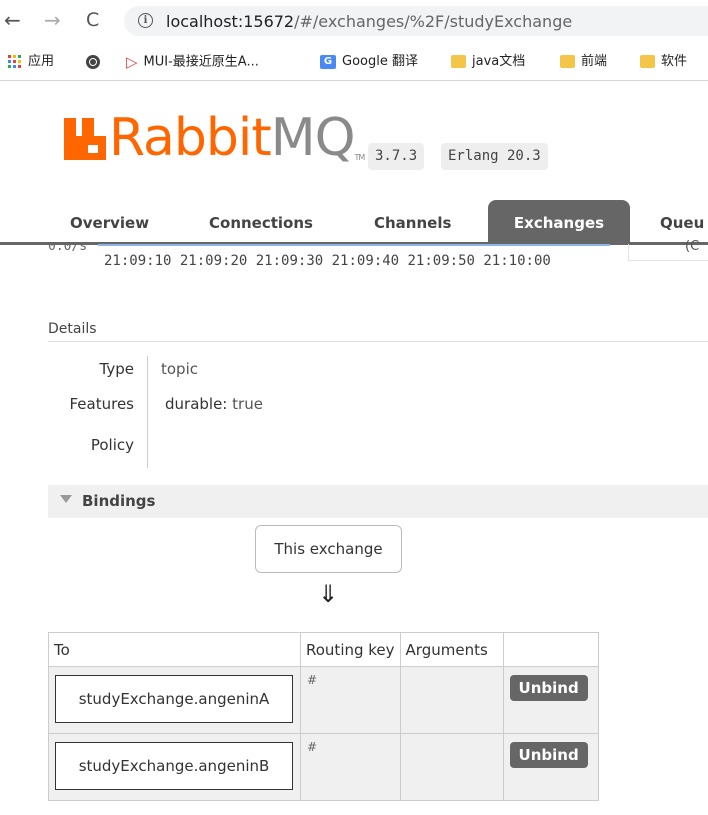  Describe the element at coordinates (247, 404) in the screenshot. I see `features-durable-value: true` at that location.